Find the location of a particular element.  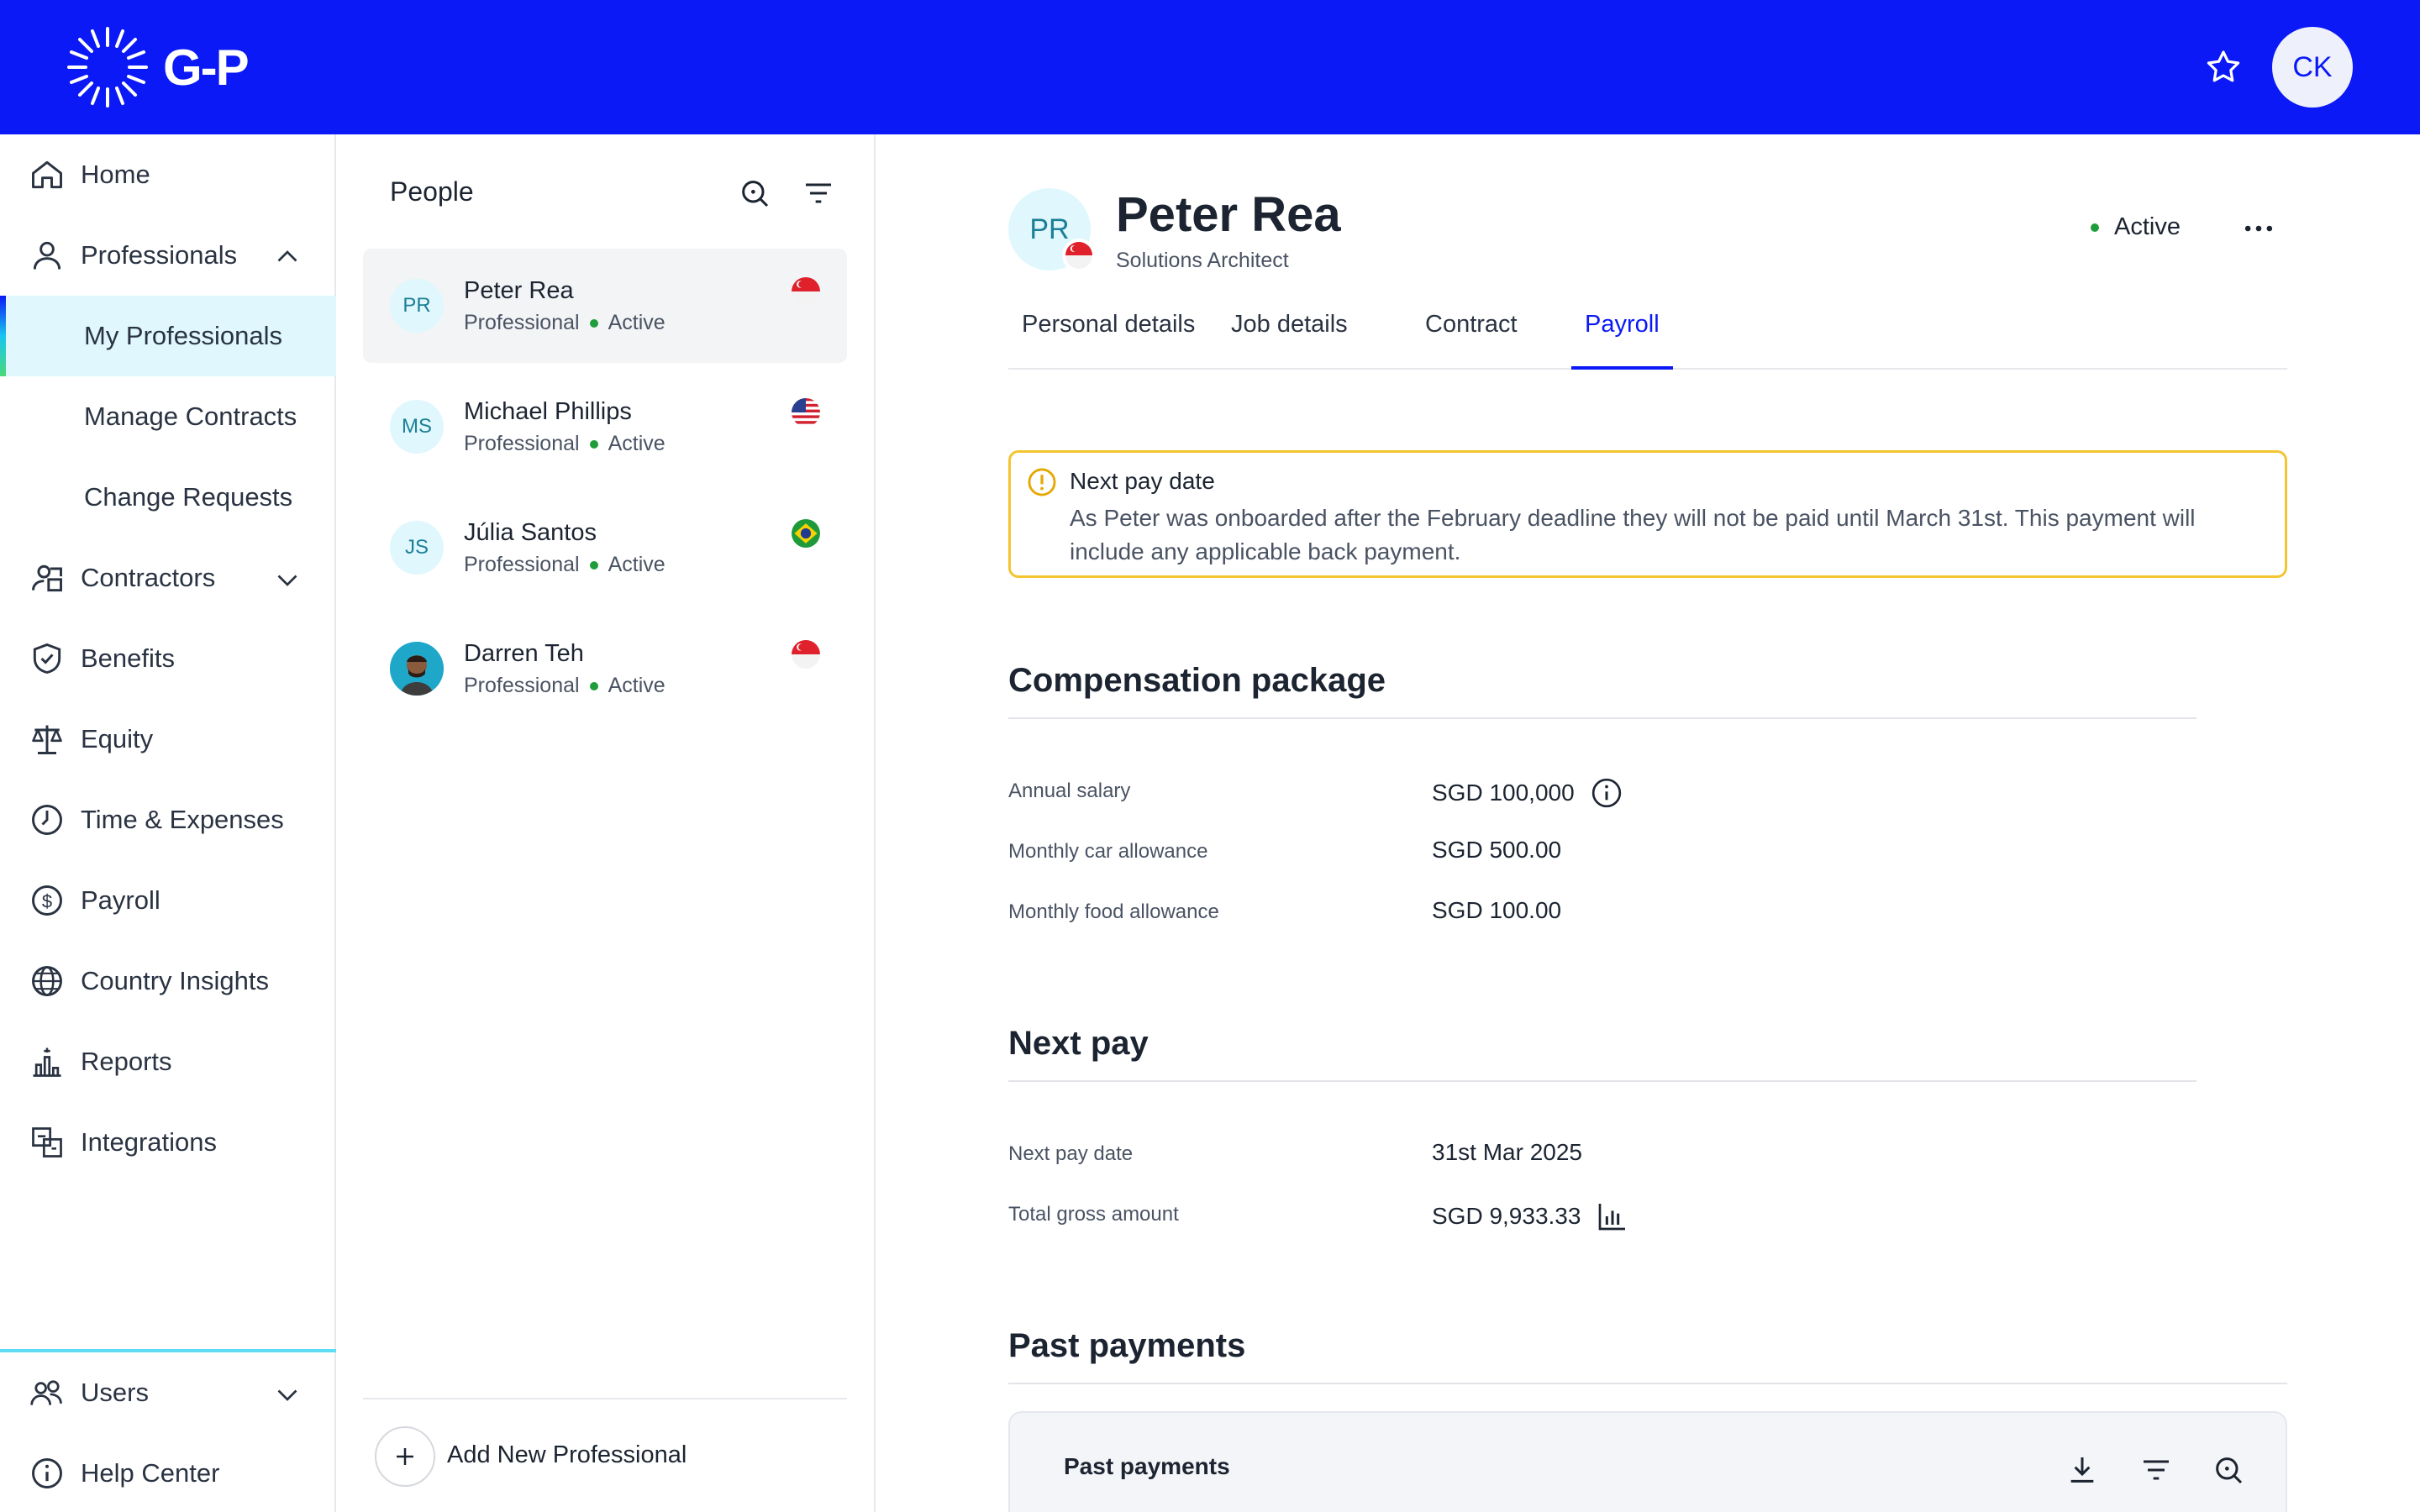

tab-job-details: Job details is located at coordinates (1289, 340).